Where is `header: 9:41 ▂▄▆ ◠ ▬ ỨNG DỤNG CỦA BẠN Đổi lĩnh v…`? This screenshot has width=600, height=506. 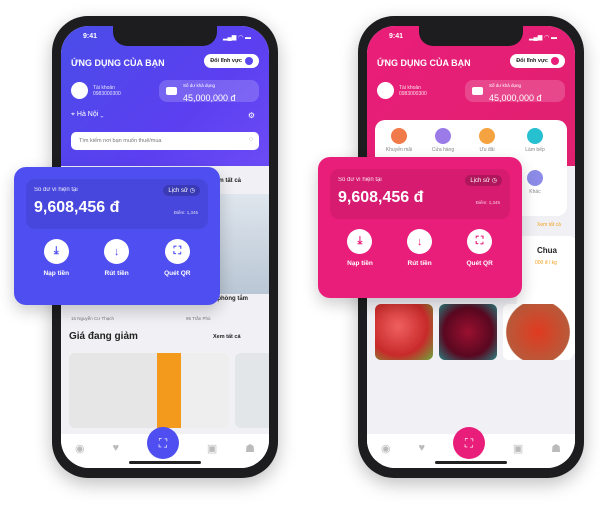
header: 9:41 ▂▄▆ ◠ ▬ ỨNG DỤNG CỦA BẠN Đổi lĩnh v… is located at coordinates (165, 96).